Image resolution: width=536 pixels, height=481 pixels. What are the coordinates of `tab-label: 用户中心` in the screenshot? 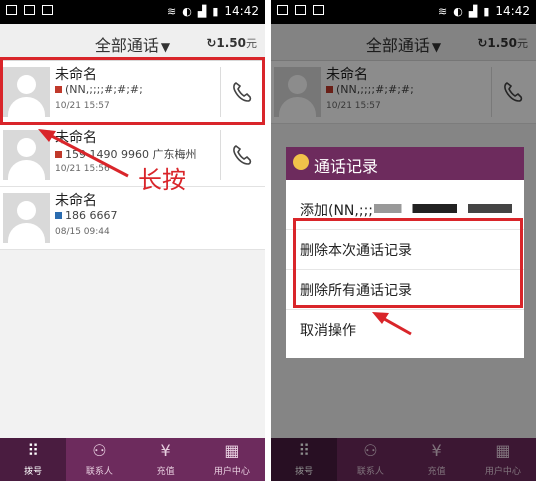 It's located at (231, 472).